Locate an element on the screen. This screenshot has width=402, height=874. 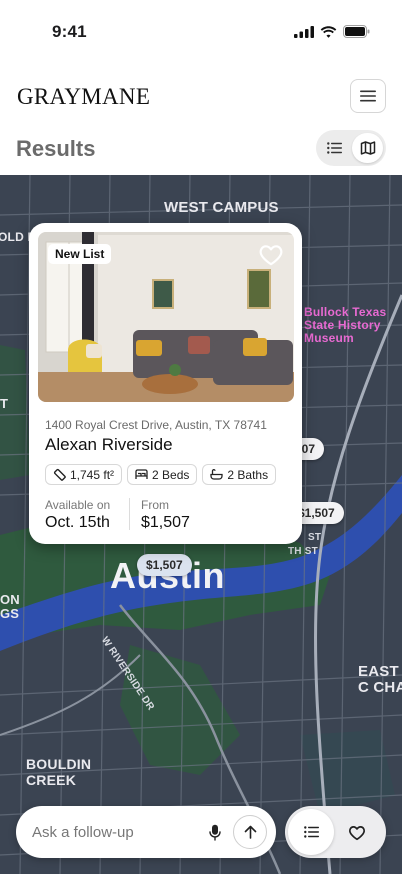
map-view-button is located at coordinates (367, 148).